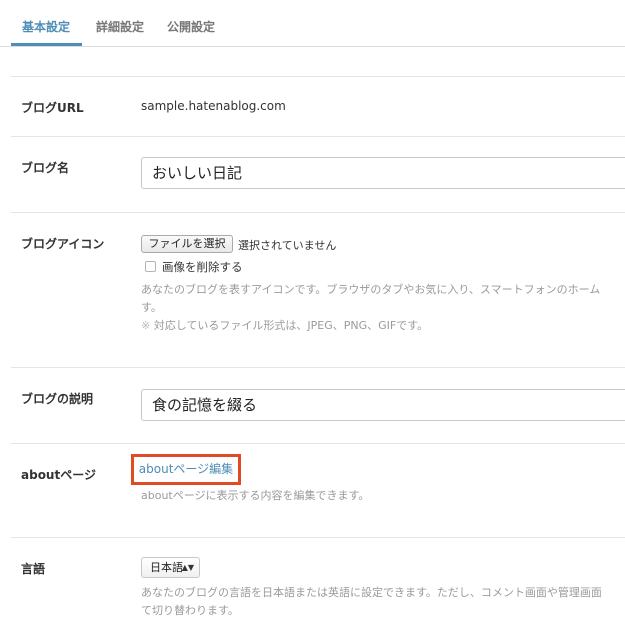 The image size is (625, 634). Describe the element at coordinates (46, 44) in the screenshot. I see `active-tab-indicator` at that location.